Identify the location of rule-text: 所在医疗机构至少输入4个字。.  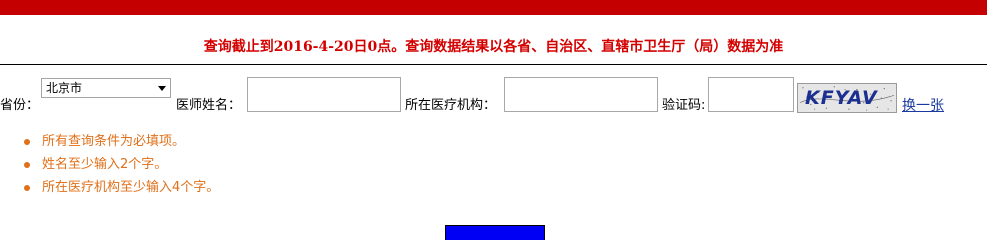
(131, 187).